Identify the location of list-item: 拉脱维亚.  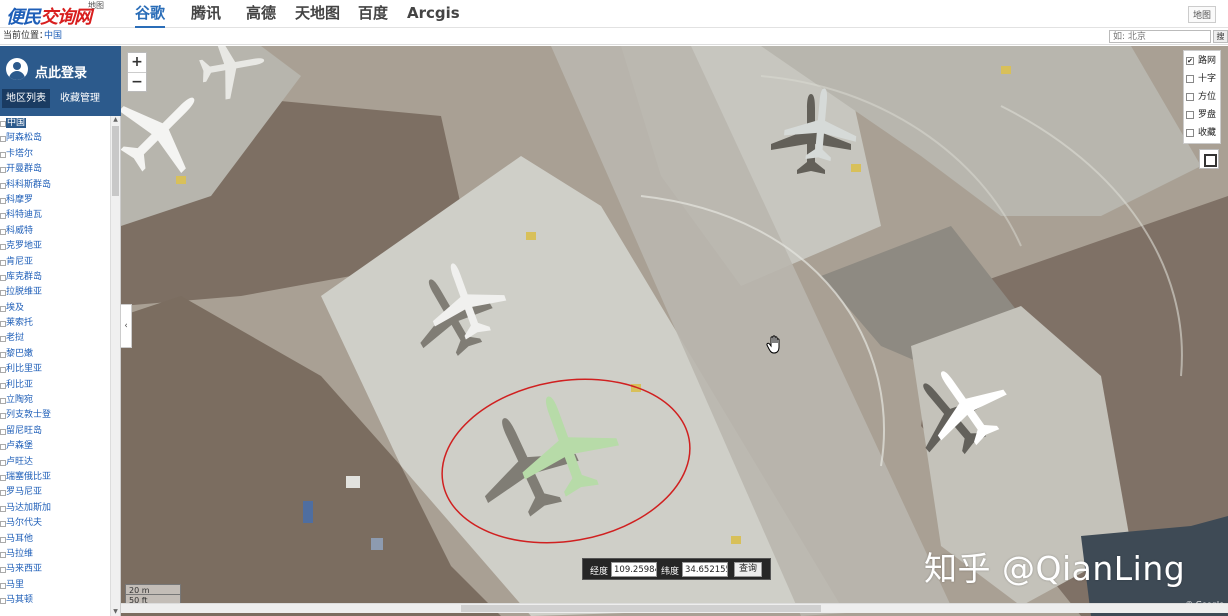
(55, 292).